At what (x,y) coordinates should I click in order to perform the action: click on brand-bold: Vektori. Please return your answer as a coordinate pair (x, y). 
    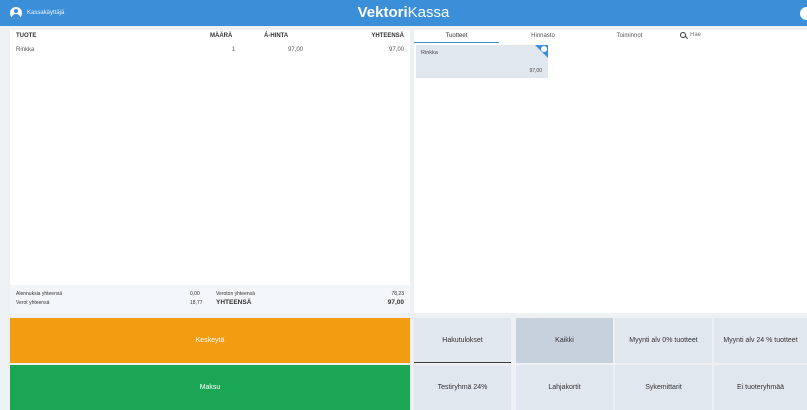
    Looking at the image, I should click on (382, 12).